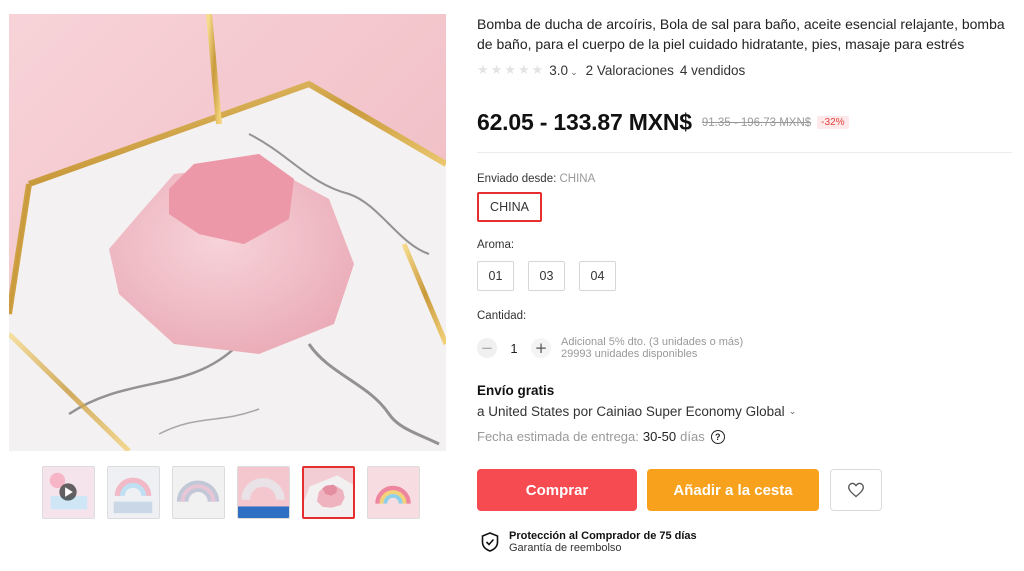  I want to click on divider, so click(744, 152).